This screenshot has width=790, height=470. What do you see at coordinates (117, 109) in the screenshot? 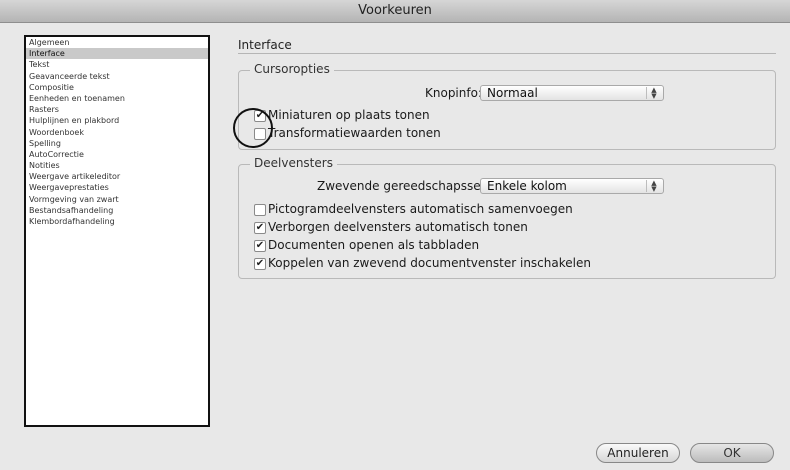
I see `sidebar-item: Rasters` at bounding box center [117, 109].